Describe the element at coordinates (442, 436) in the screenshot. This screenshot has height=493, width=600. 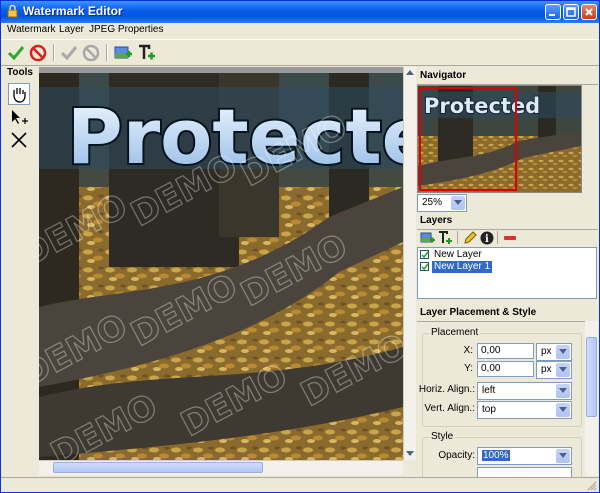
I see `style-group-label: Style` at that location.